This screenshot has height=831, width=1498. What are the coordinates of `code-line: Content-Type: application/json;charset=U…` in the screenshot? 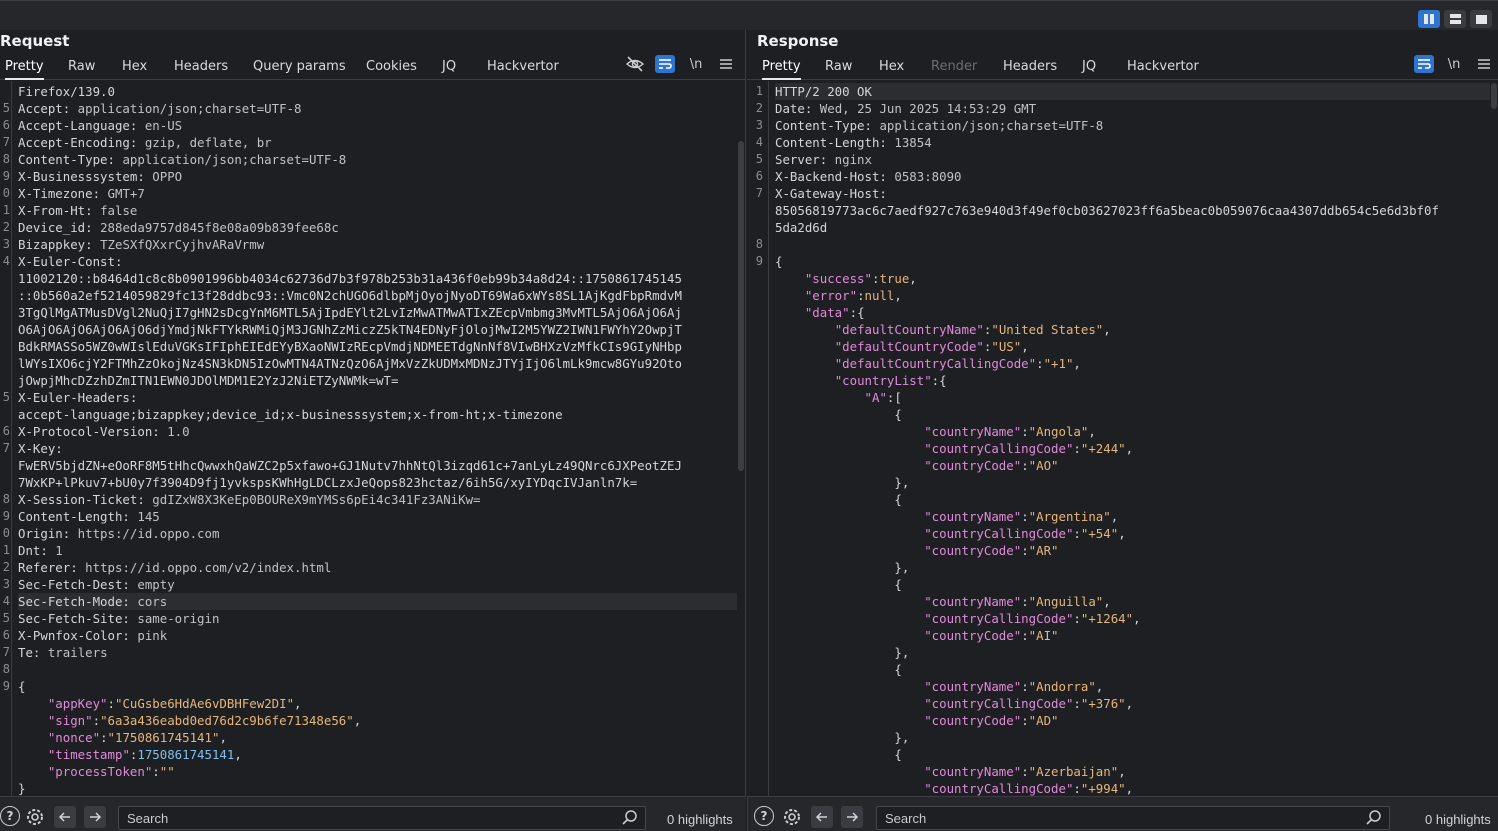 It's located at (381, 159).